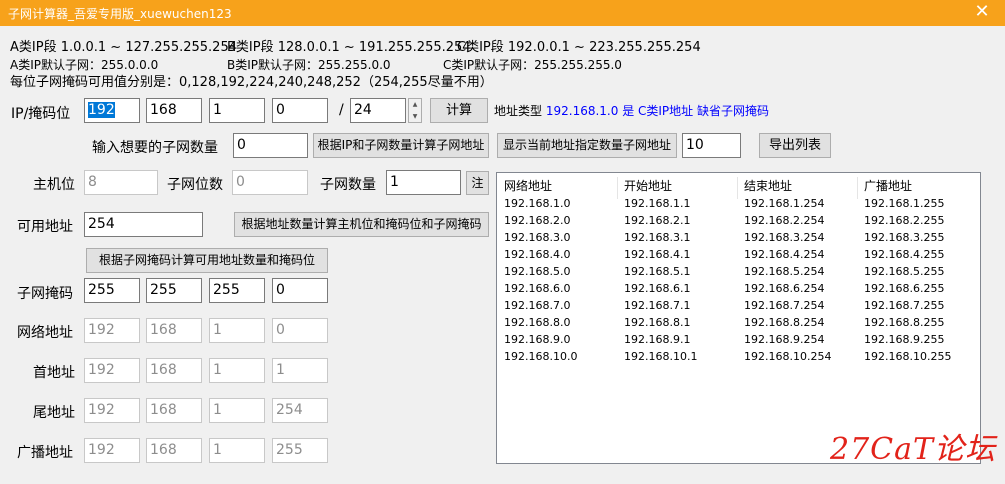 The image size is (1005, 484). What do you see at coordinates (348, 185) in the screenshot?
I see `subnet-count-result-label: 子网数量` at bounding box center [348, 185].